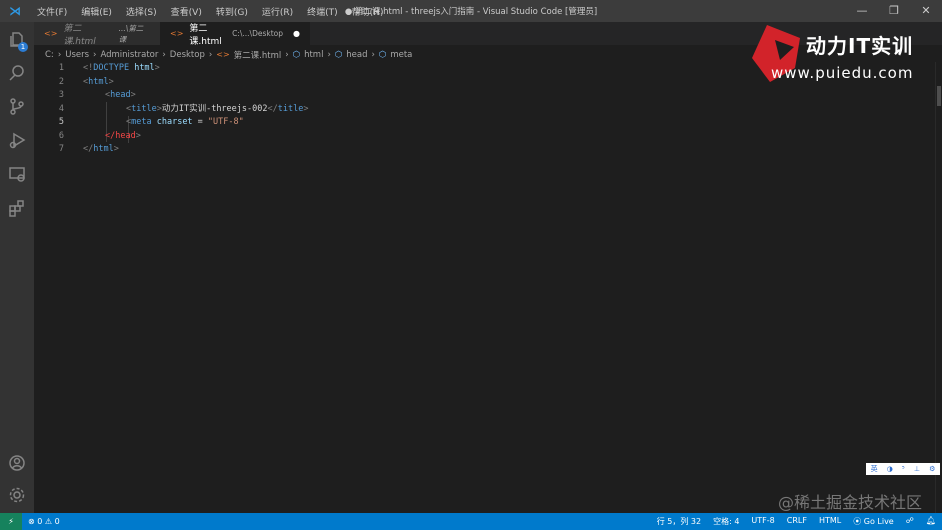  Describe the element at coordinates (483, 110) in the screenshot. I see `code-line: 4 <title>动力IT实训-threejs-002</title>` at that location.